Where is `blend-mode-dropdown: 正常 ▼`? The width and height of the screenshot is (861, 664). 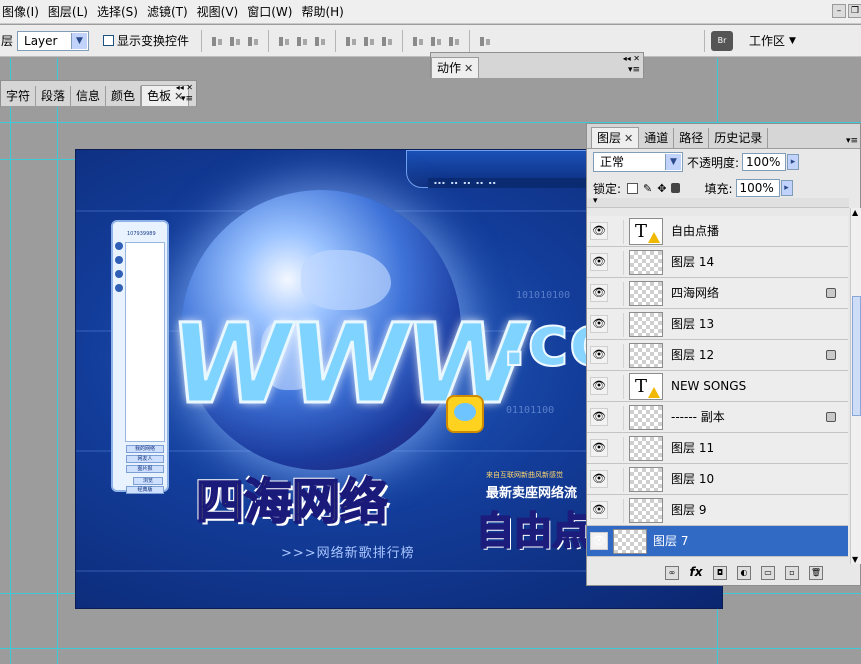 blend-mode-dropdown: 正常 ▼ is located at coordinates (638, 162).